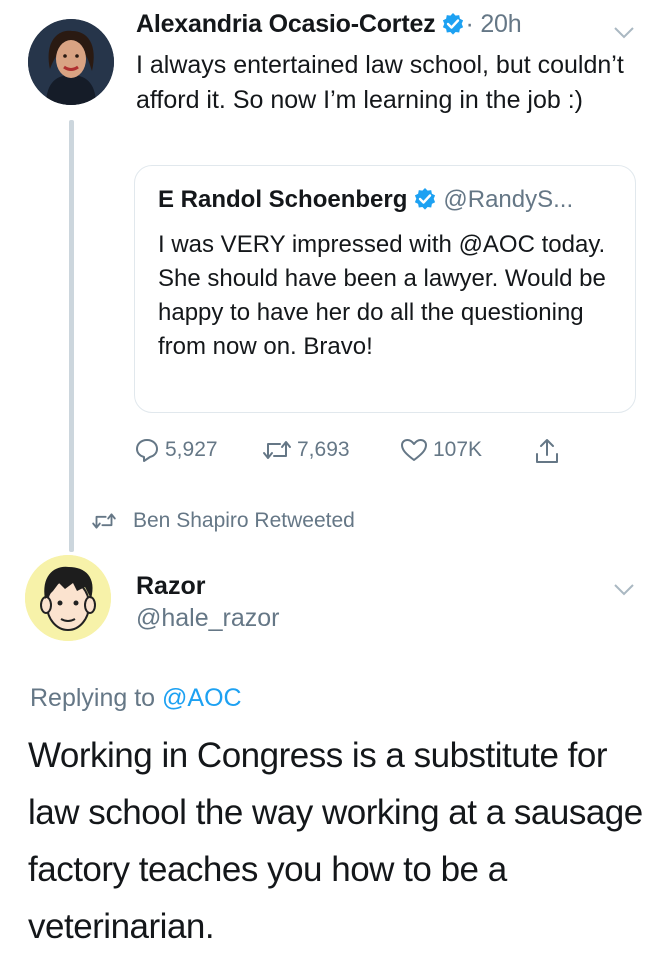  I want to click on replying-to-label: Replying to, so click(93, 698).